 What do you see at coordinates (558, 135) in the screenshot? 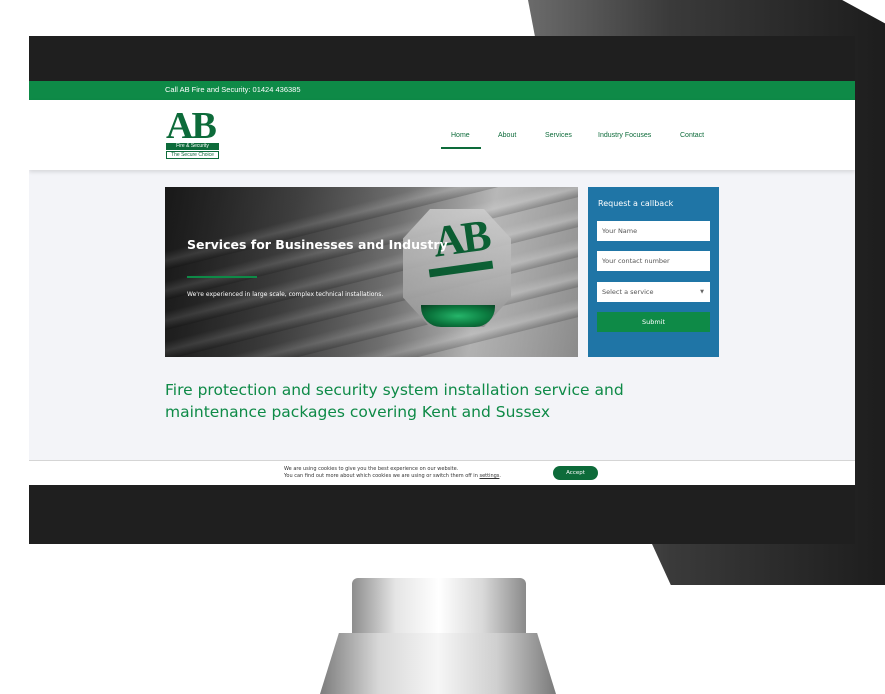
I see `nav-services: Services` at bounding box center [558, 135].